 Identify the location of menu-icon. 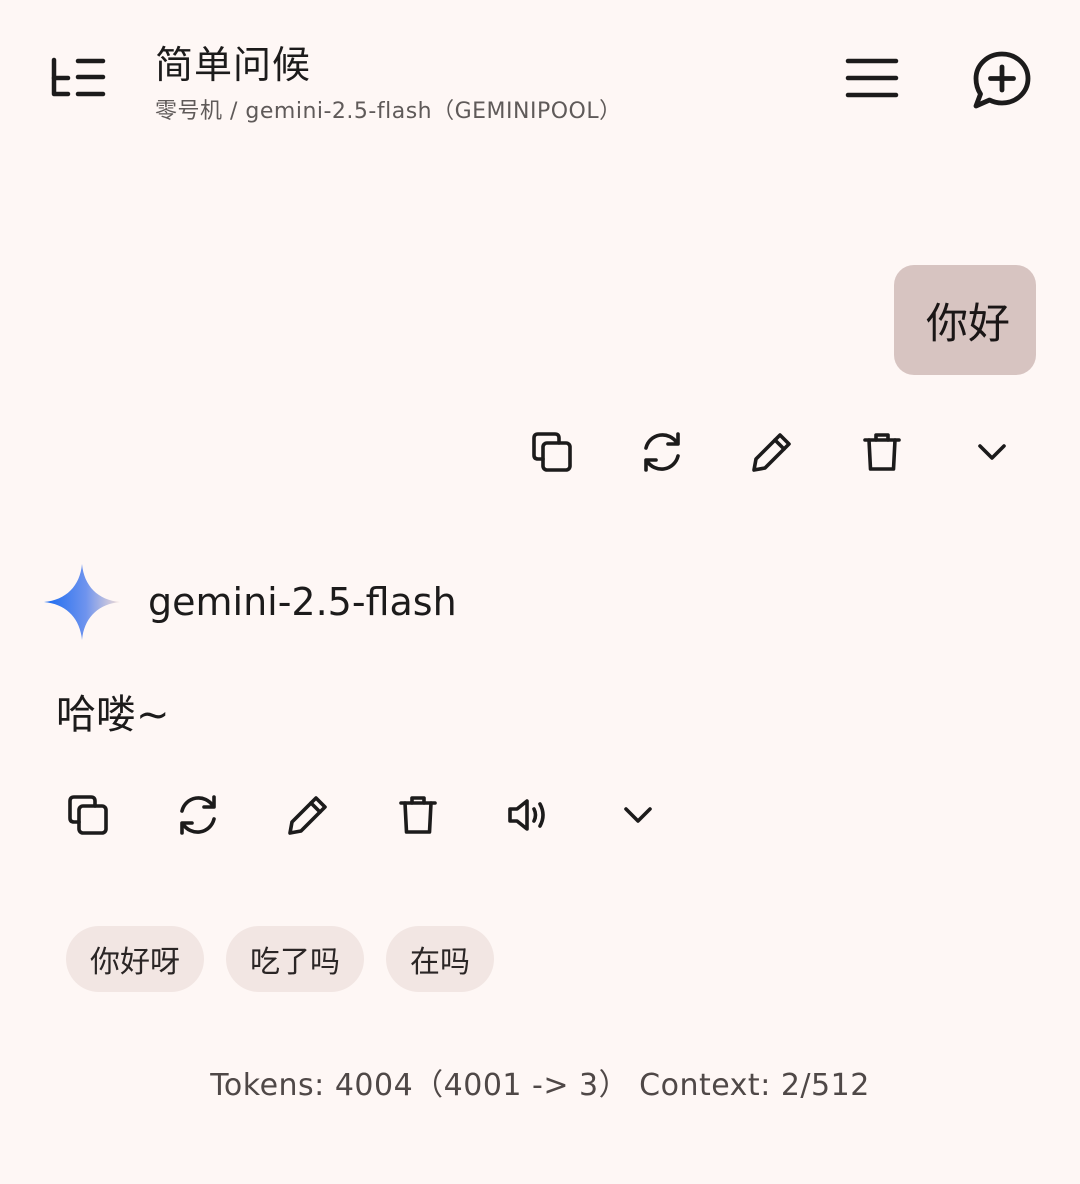
(872, 78).